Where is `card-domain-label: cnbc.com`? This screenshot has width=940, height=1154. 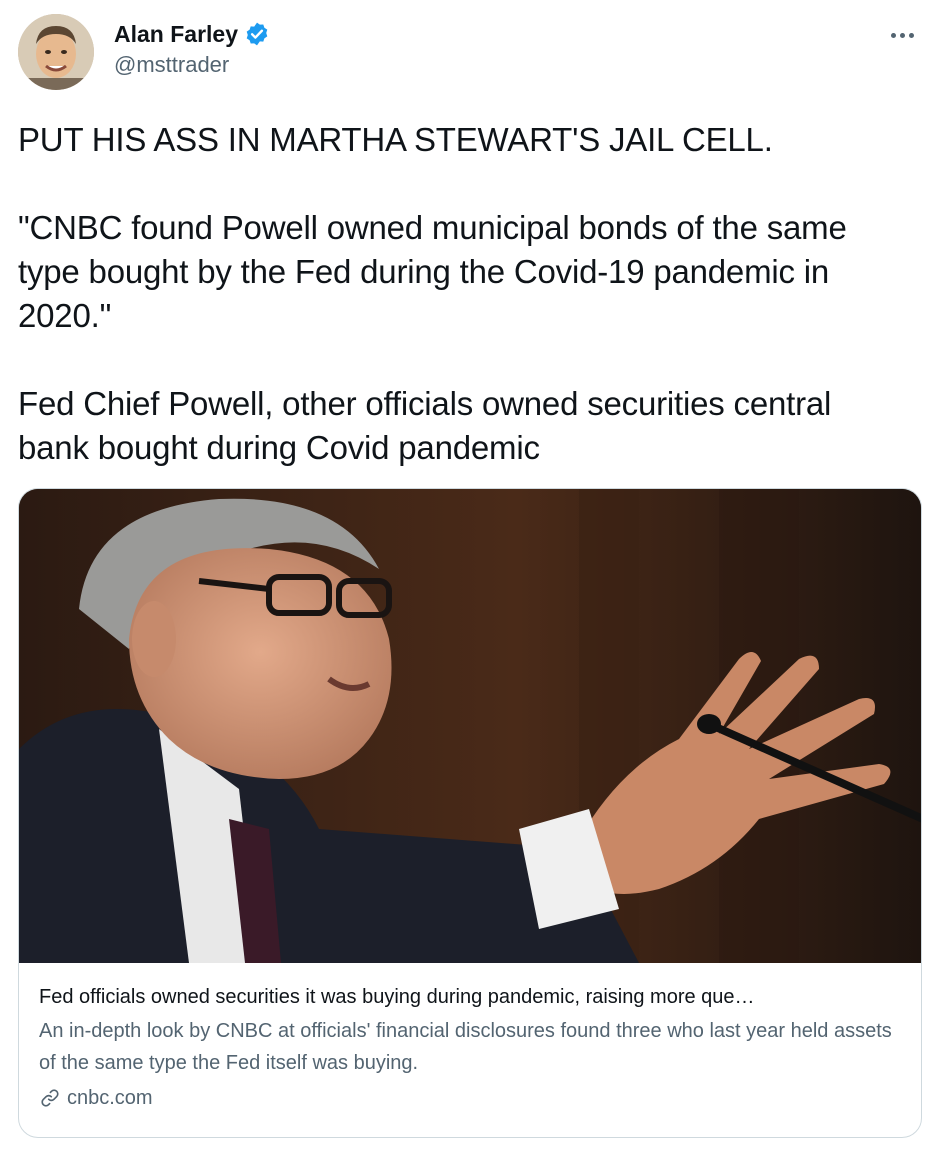 card-domain-label: cnbc.com is located at coordinates (110, 1097).